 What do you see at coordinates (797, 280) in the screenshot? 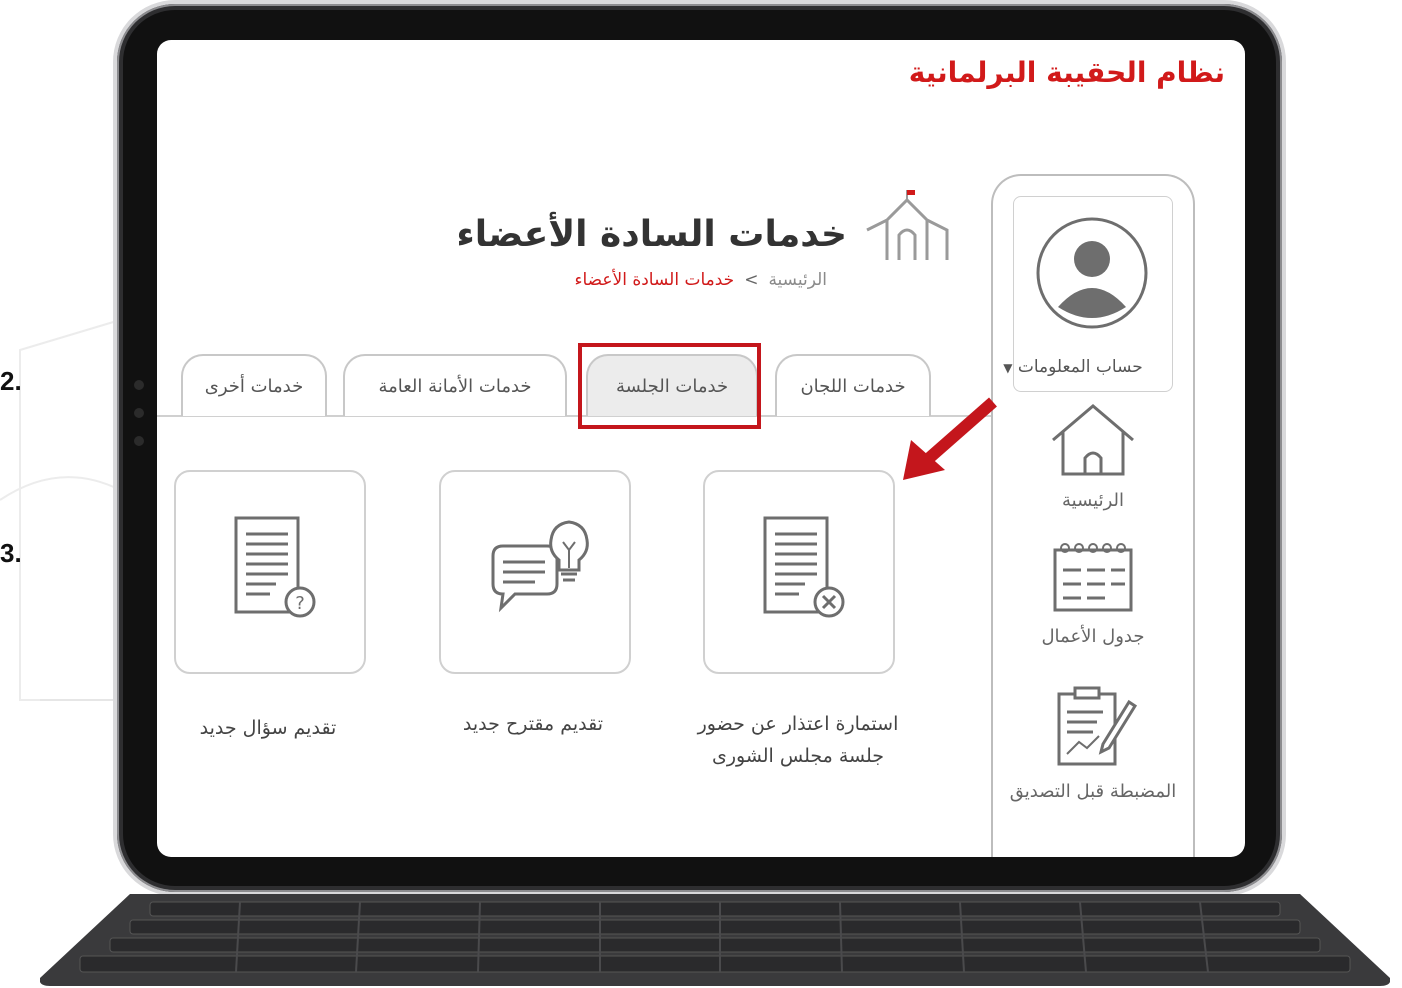
I see `breadcrumb-home-link: الرئيسية` at bounding box center [797, 280].